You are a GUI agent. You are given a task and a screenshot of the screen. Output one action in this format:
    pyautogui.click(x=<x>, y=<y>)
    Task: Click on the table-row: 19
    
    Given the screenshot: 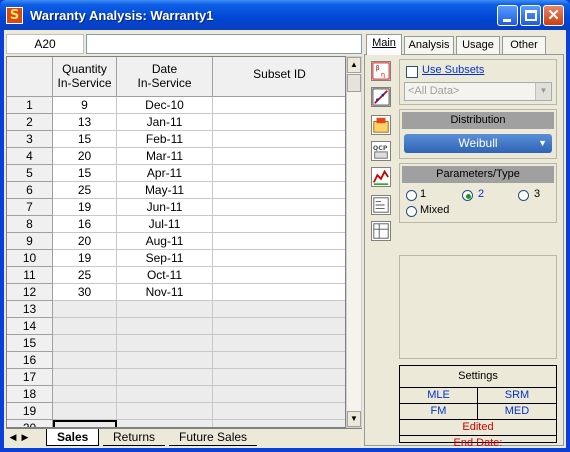 What is the action you would take?
    pyautogui.click(x=176, y=411)
    